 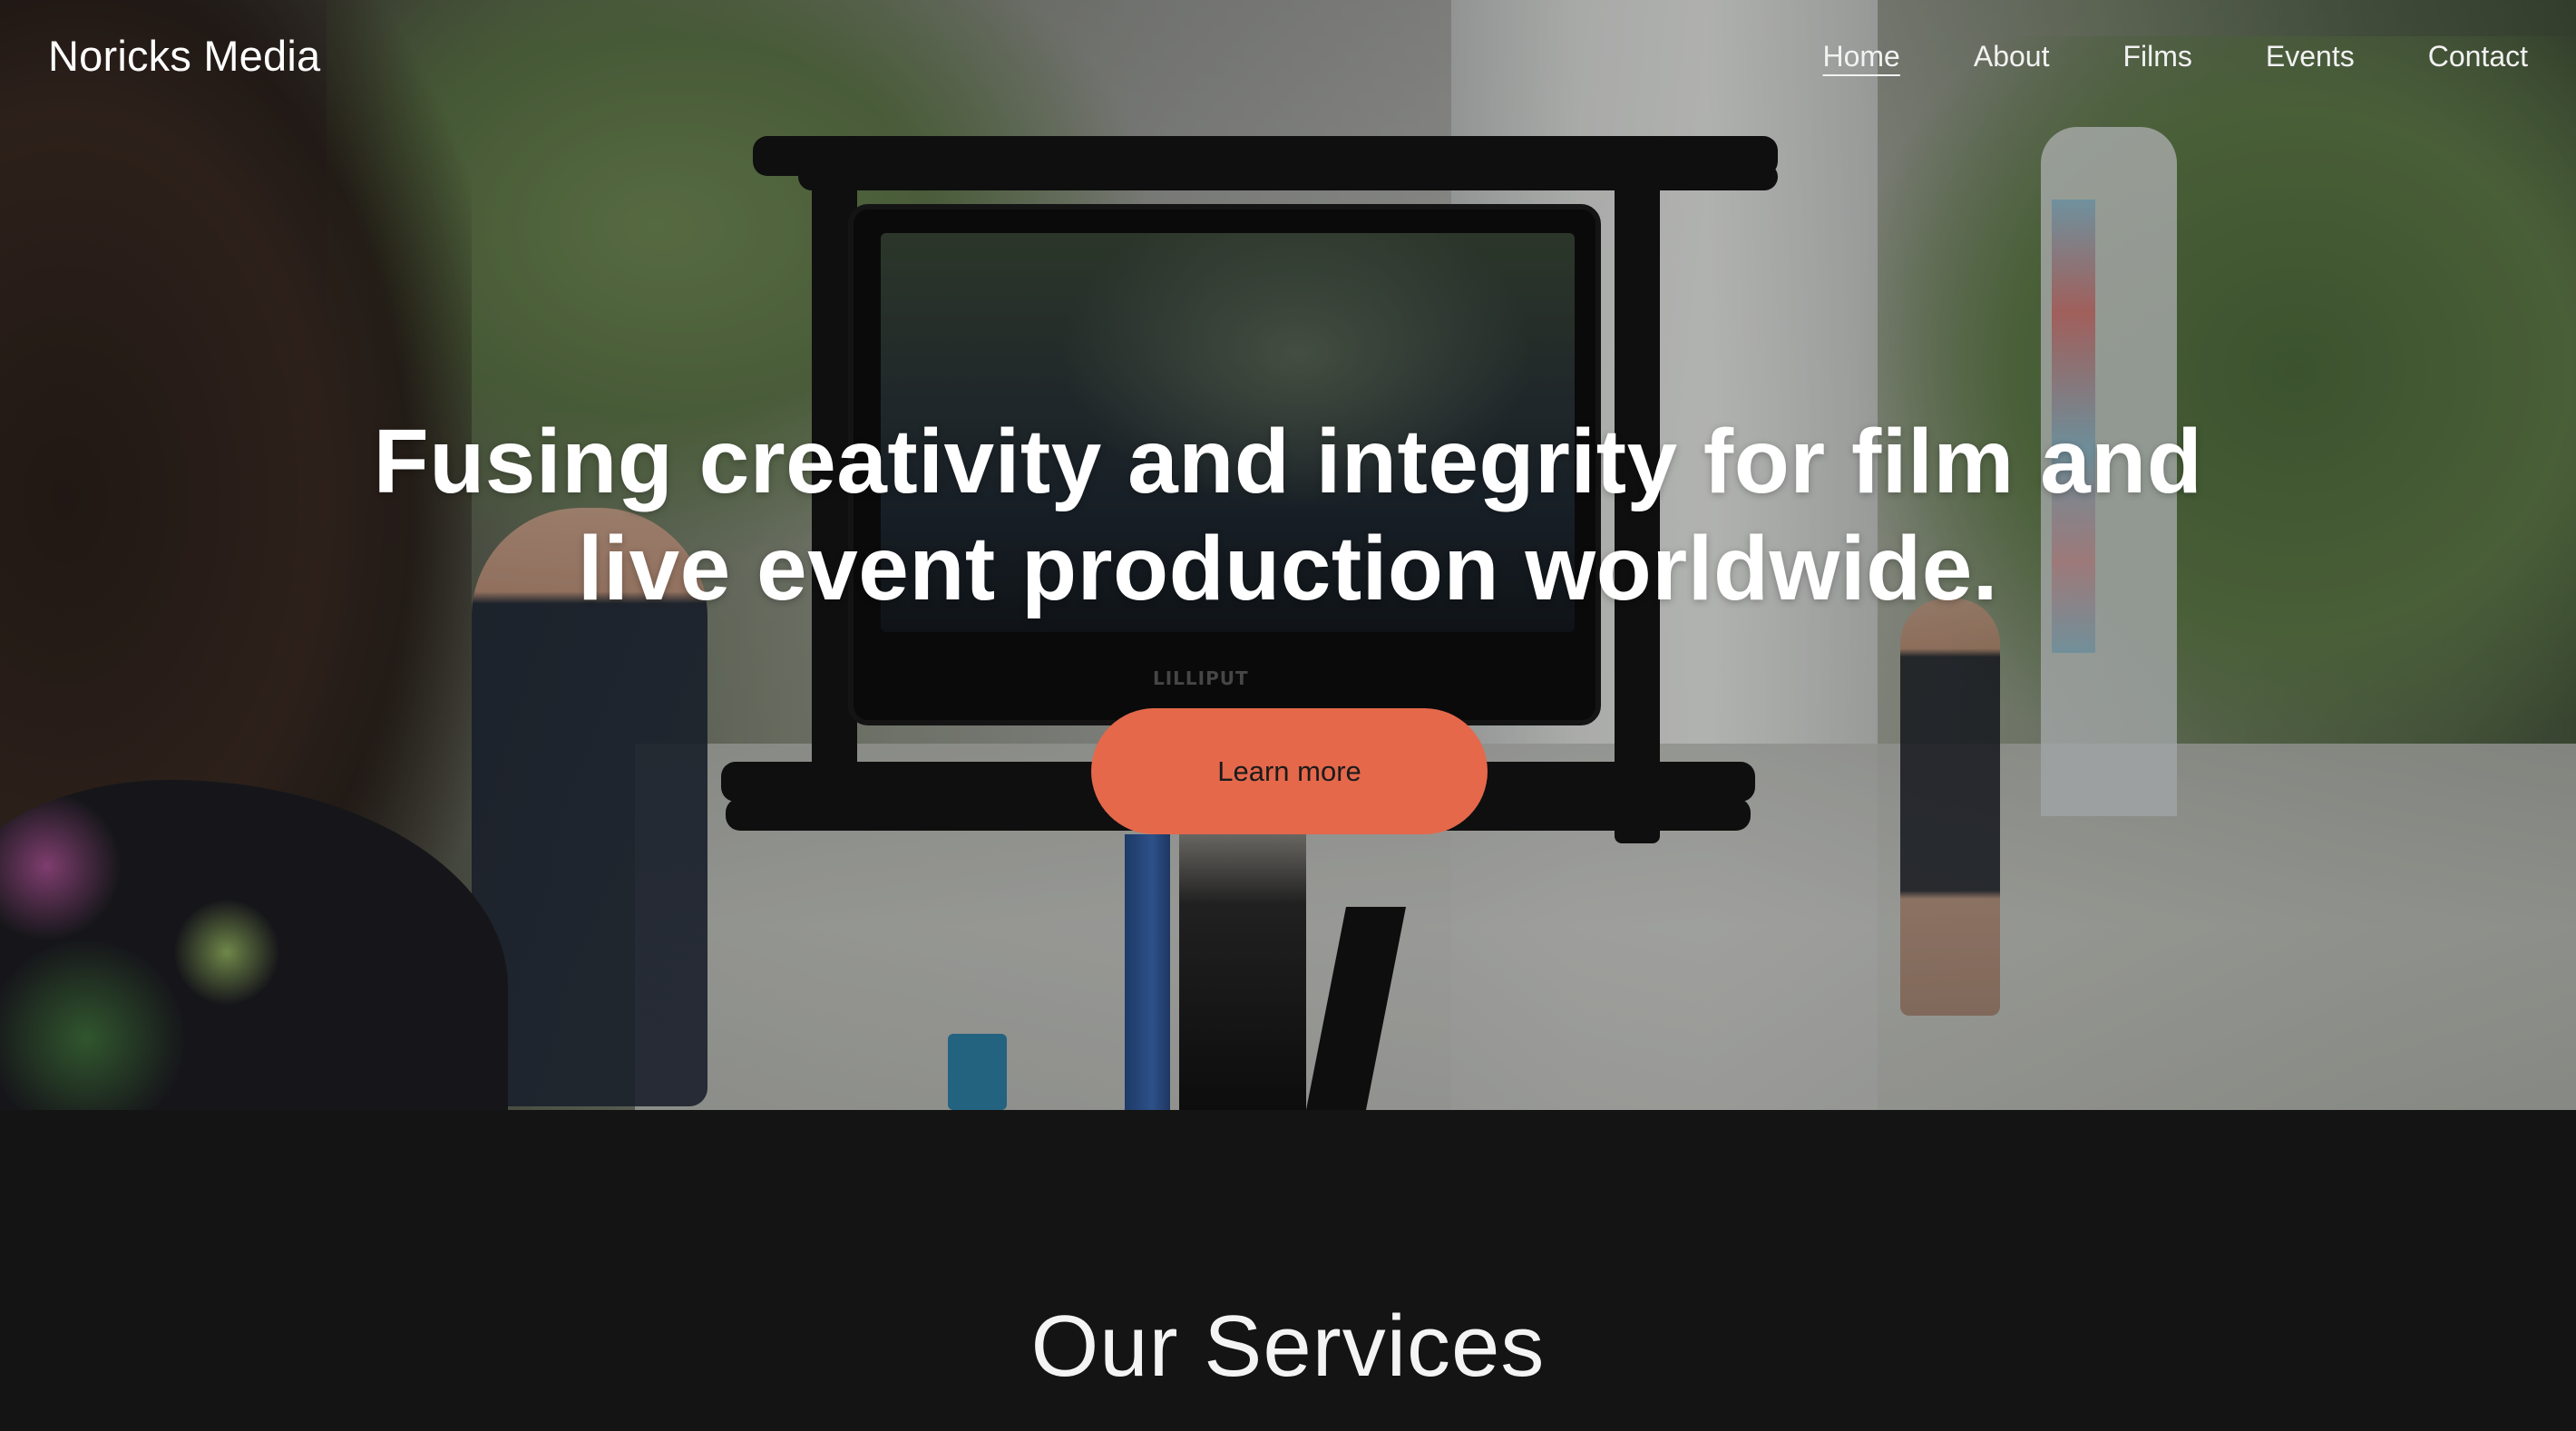 I want to click on nav-item-home: Home, so click(x=1860, y=56).